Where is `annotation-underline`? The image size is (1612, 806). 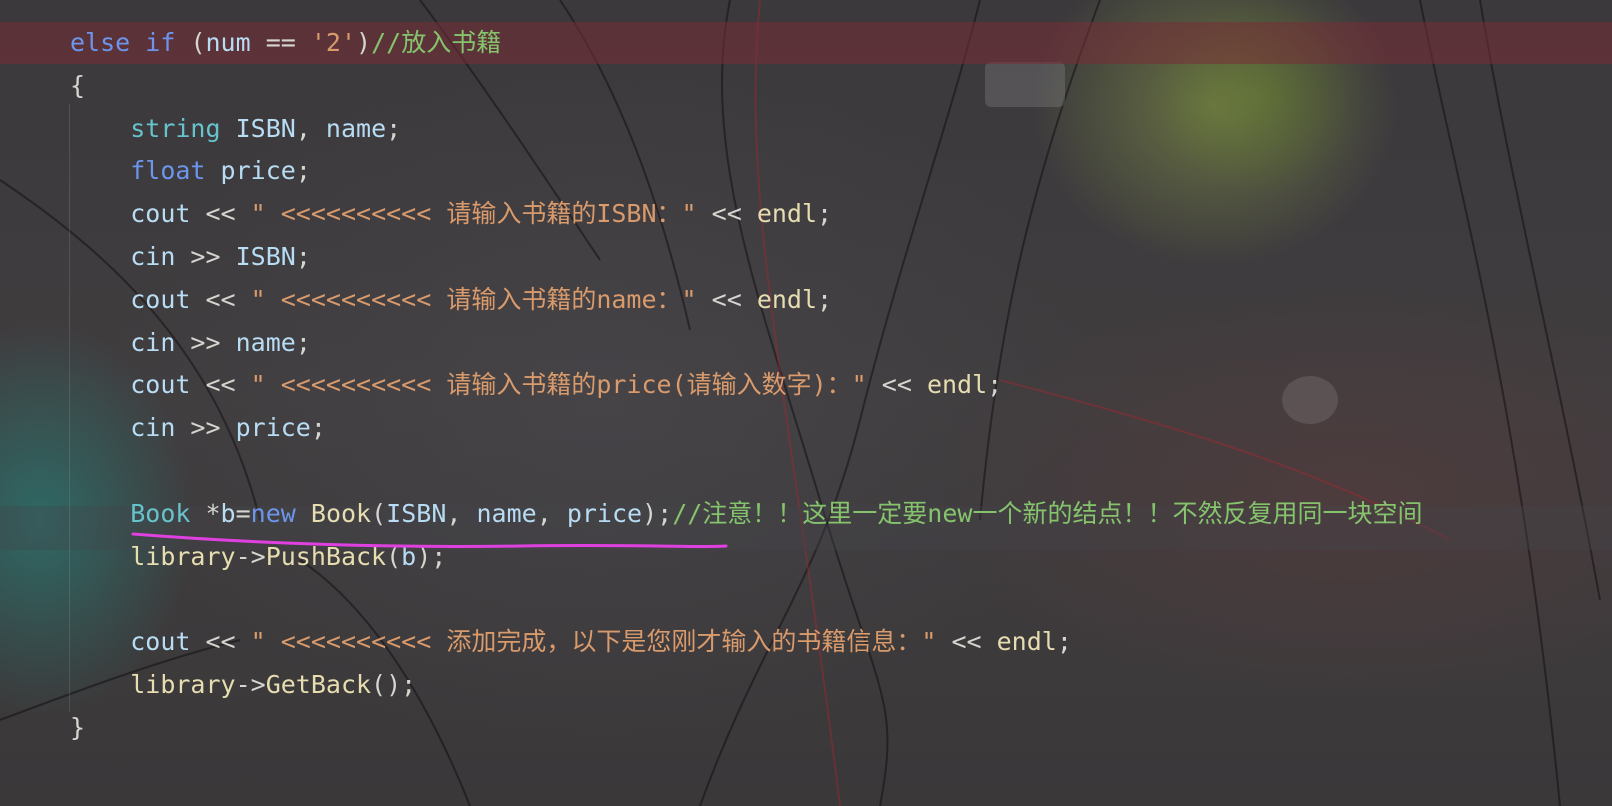
annotation-underline is located at coordinates (429, 540).